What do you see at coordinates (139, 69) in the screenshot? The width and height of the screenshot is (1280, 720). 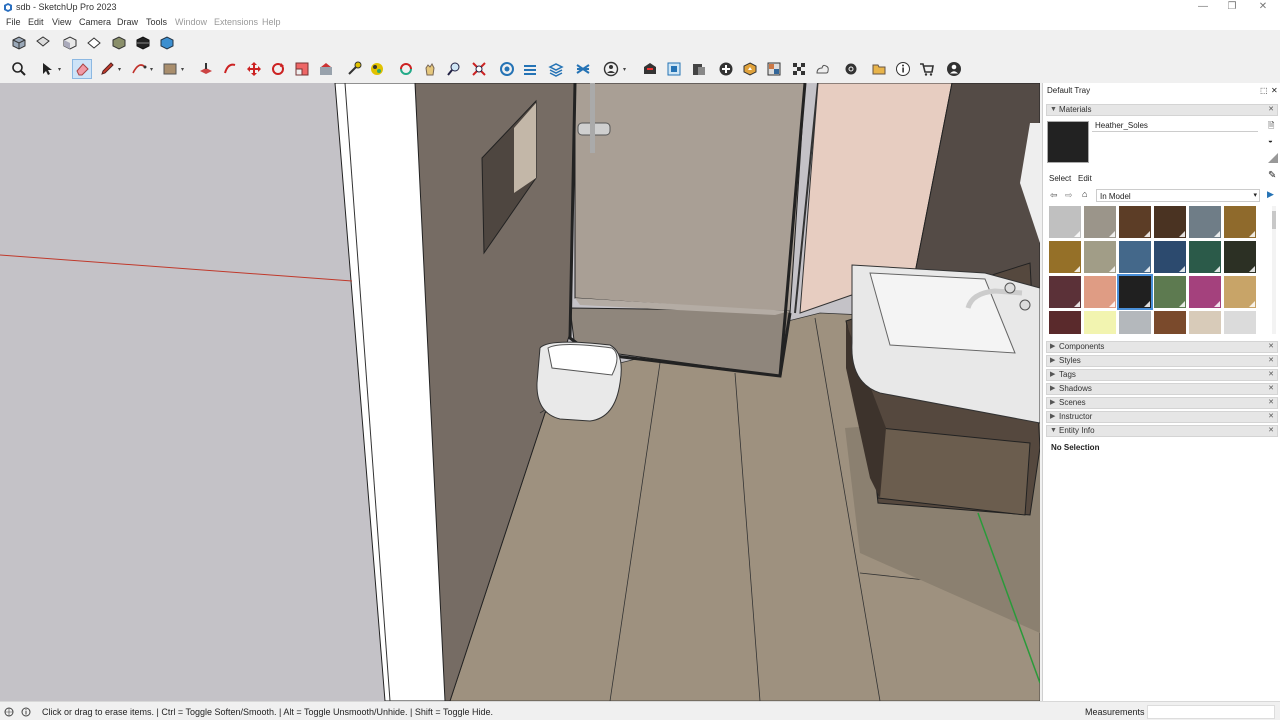 I see `arc-icon` at bounding box center [139, 69].